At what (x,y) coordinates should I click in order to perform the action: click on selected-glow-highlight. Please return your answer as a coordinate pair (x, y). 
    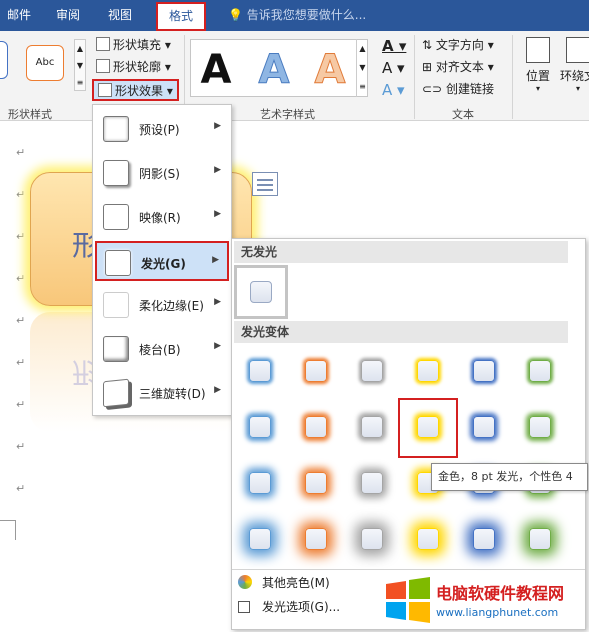
    Looking at the image, I should click on (428, 428).